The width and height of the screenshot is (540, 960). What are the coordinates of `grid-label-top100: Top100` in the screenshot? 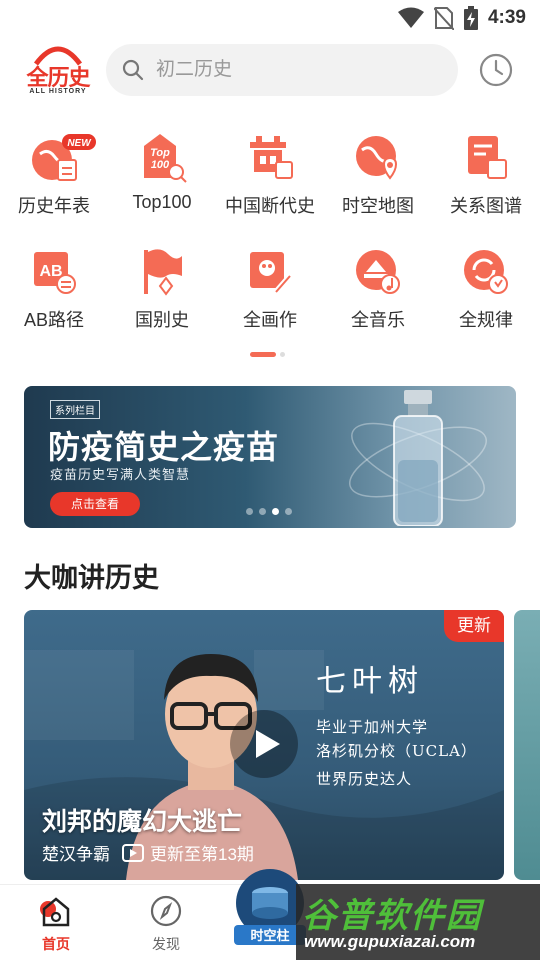 It's located at (162, 202).